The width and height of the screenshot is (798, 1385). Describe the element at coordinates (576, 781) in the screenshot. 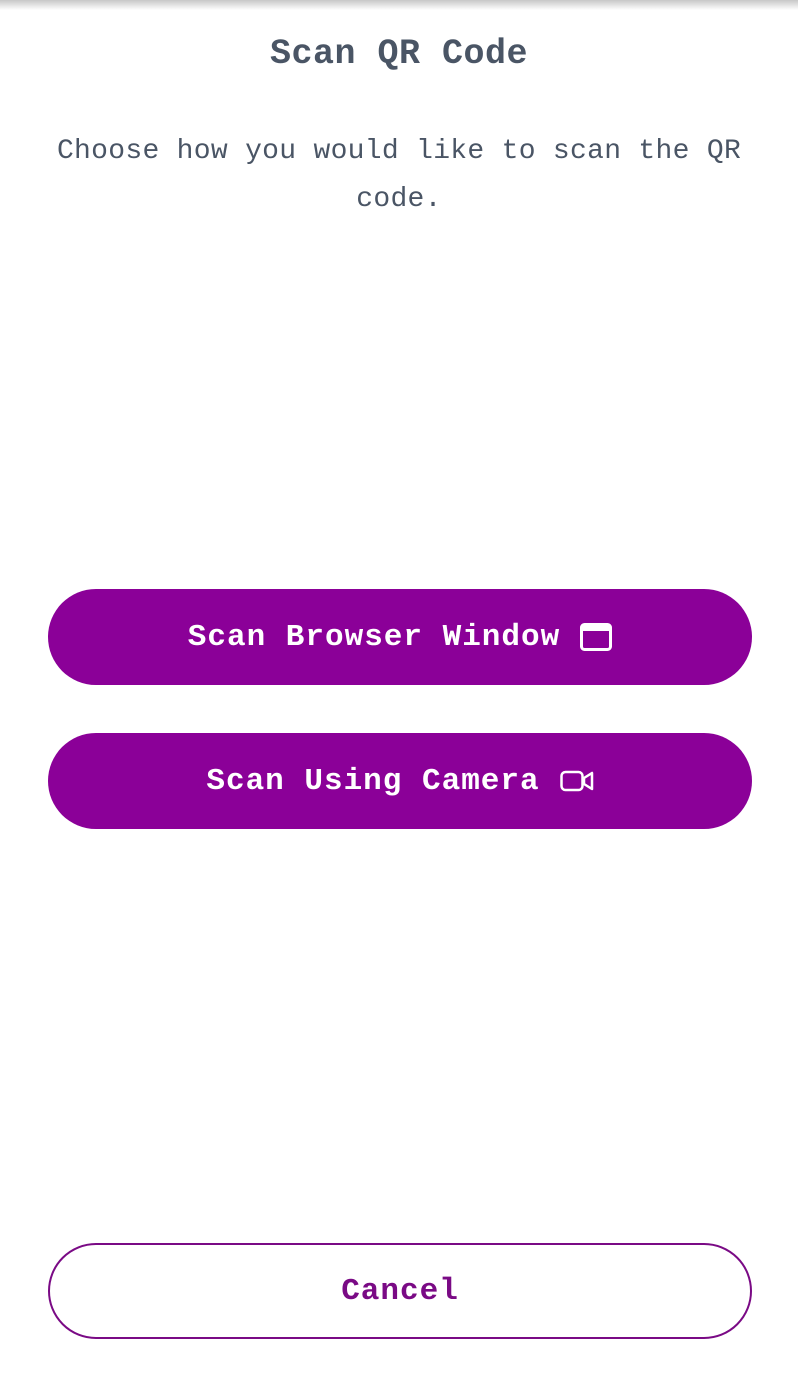

I see `video-camera-icon` at that location.